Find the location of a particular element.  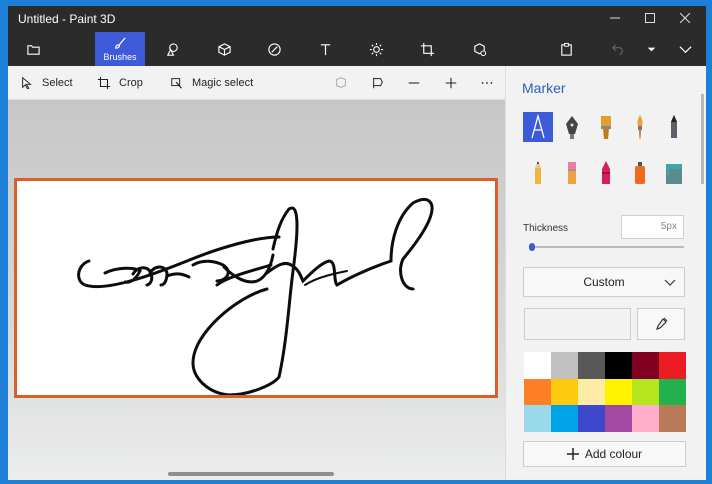

text-button is located at coordinates (325, 49).